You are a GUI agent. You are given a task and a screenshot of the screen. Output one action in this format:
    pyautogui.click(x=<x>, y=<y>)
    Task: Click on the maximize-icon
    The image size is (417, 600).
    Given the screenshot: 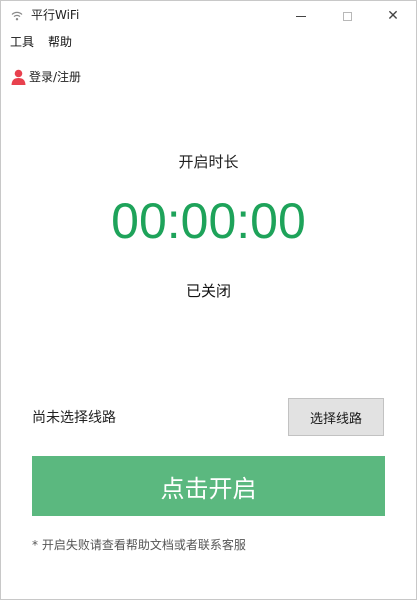 What is the action you would take?
    pyautogui.click(x=347, y=16)
    